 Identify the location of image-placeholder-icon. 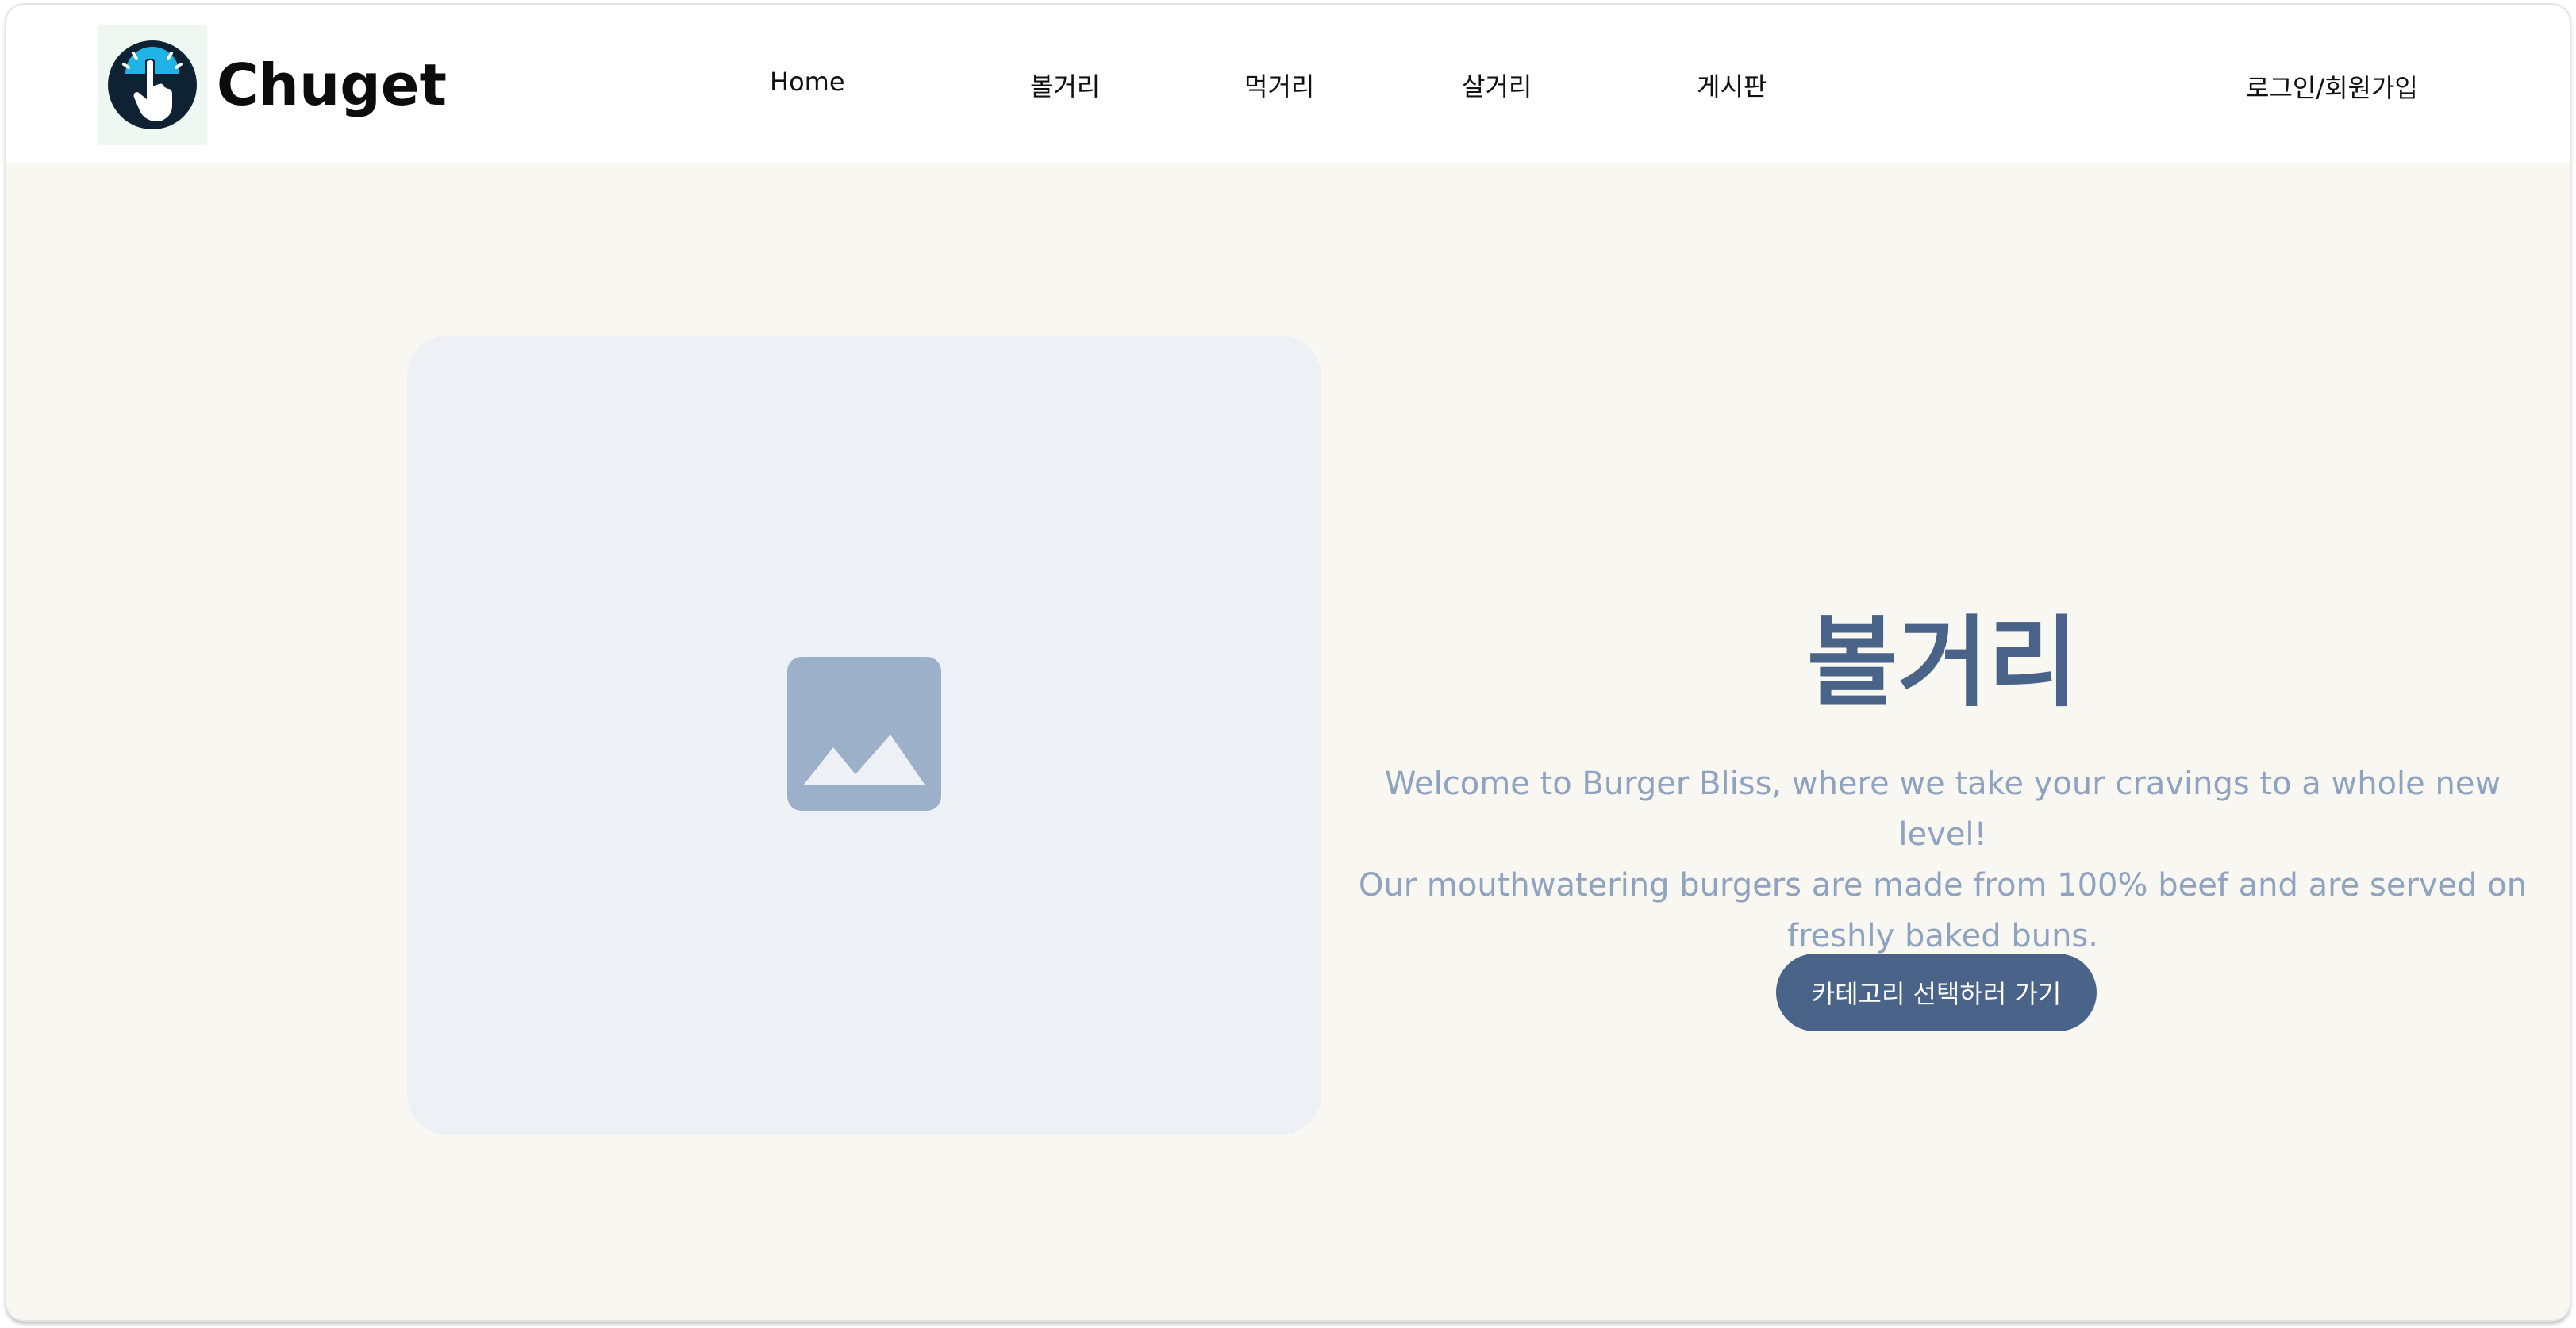
(864, 735).